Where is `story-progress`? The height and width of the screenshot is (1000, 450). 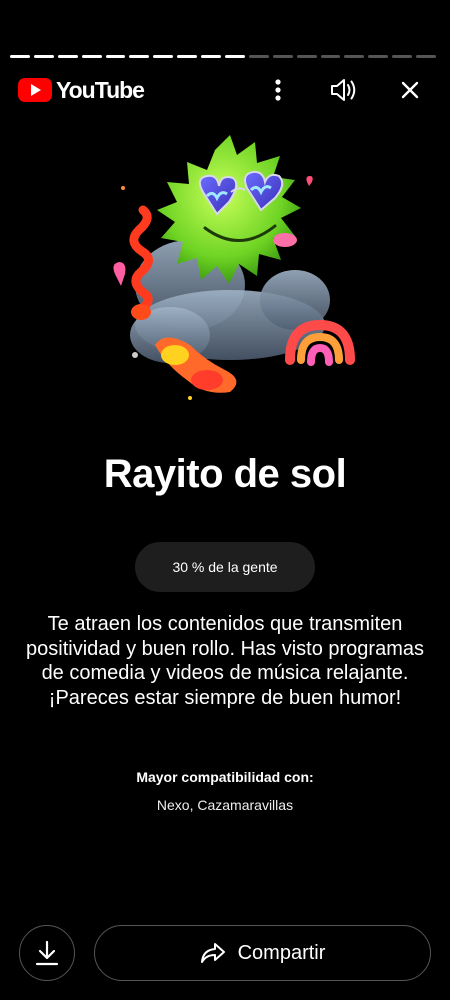
story-progress is located at coordinates (223, 56).